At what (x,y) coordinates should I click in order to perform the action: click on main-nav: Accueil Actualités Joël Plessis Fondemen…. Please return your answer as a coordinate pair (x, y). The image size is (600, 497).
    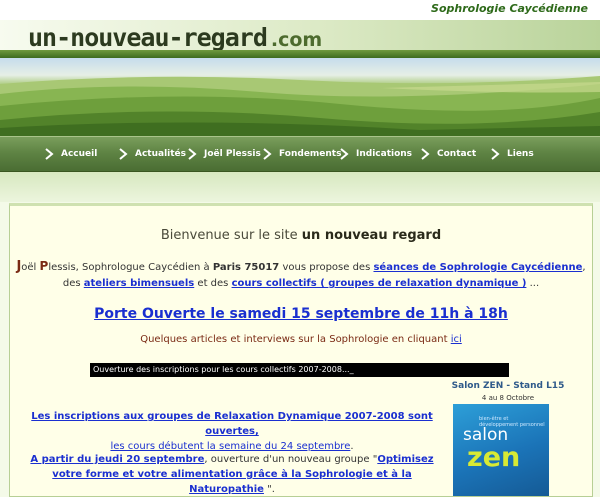
    Looking at the image, I should click on (300, 154).